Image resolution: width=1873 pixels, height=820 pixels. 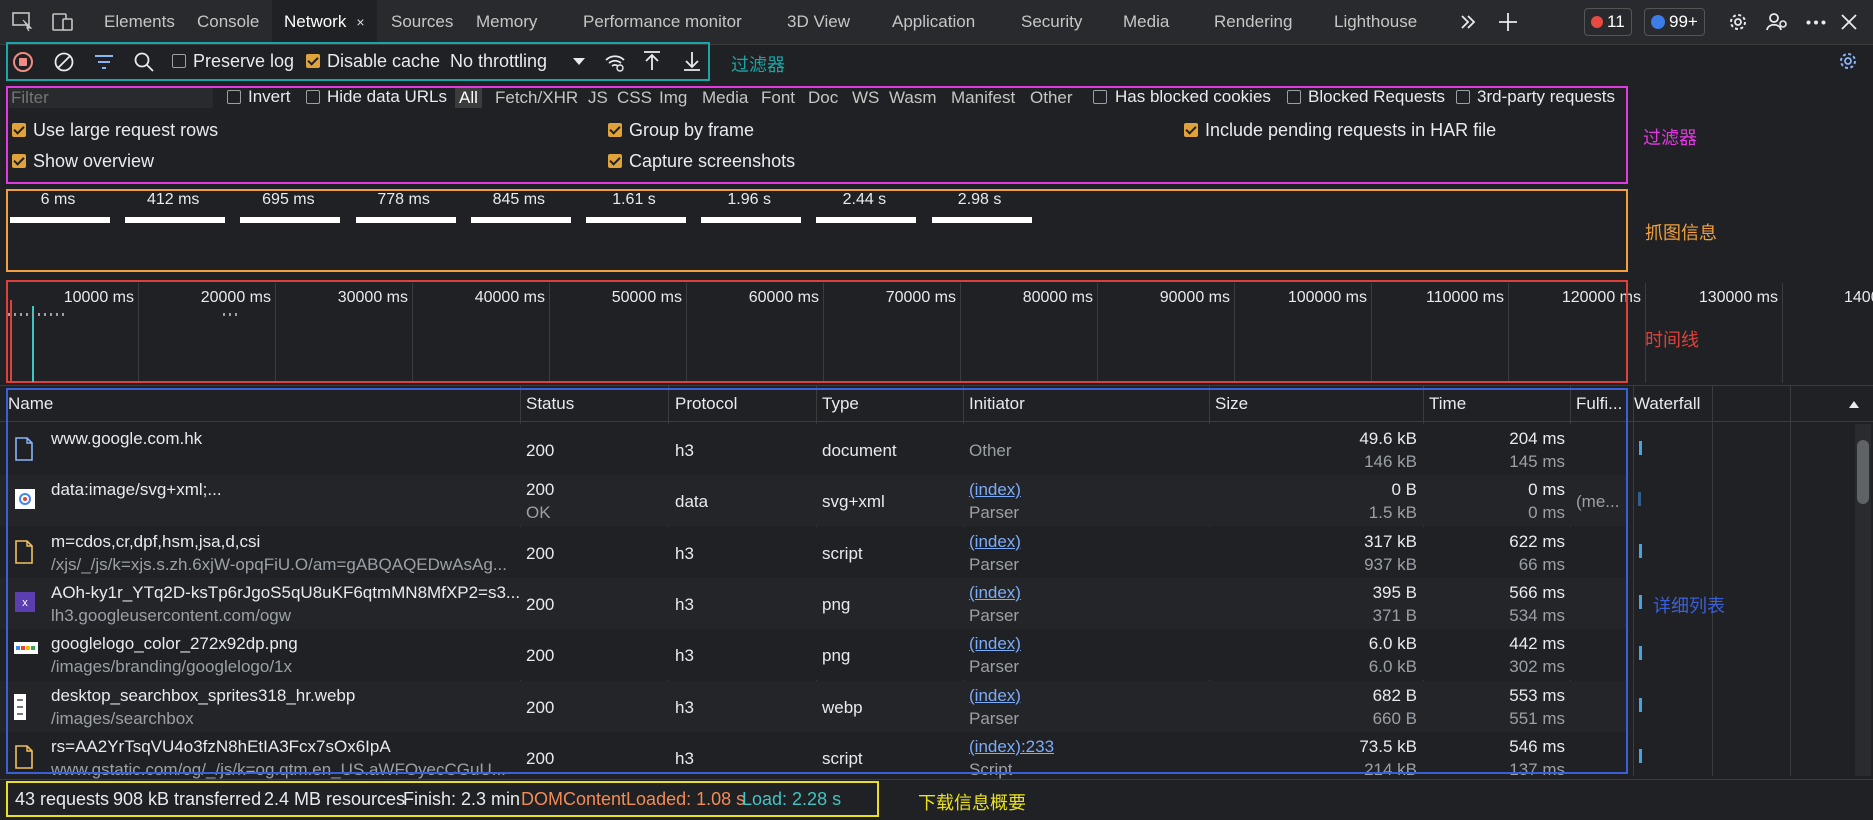 I want to click on type-filter-css: CSS, so click(x=634, y=98).